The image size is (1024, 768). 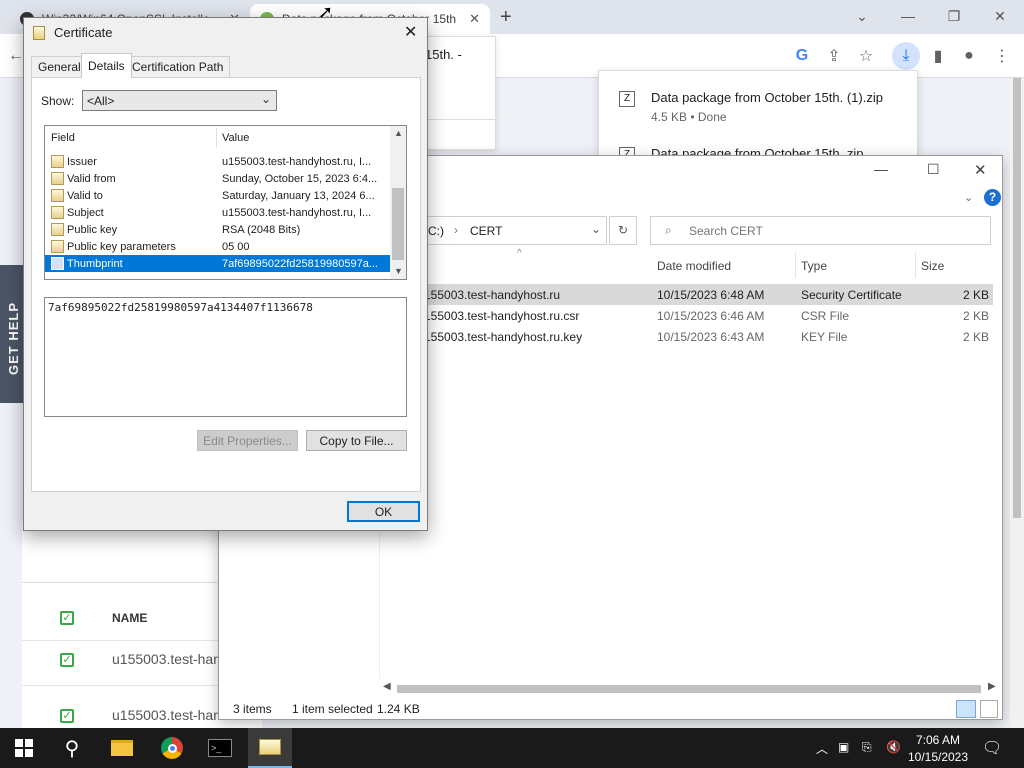 I want to click on network-icon: ⎘, so click(x=867, y=747).